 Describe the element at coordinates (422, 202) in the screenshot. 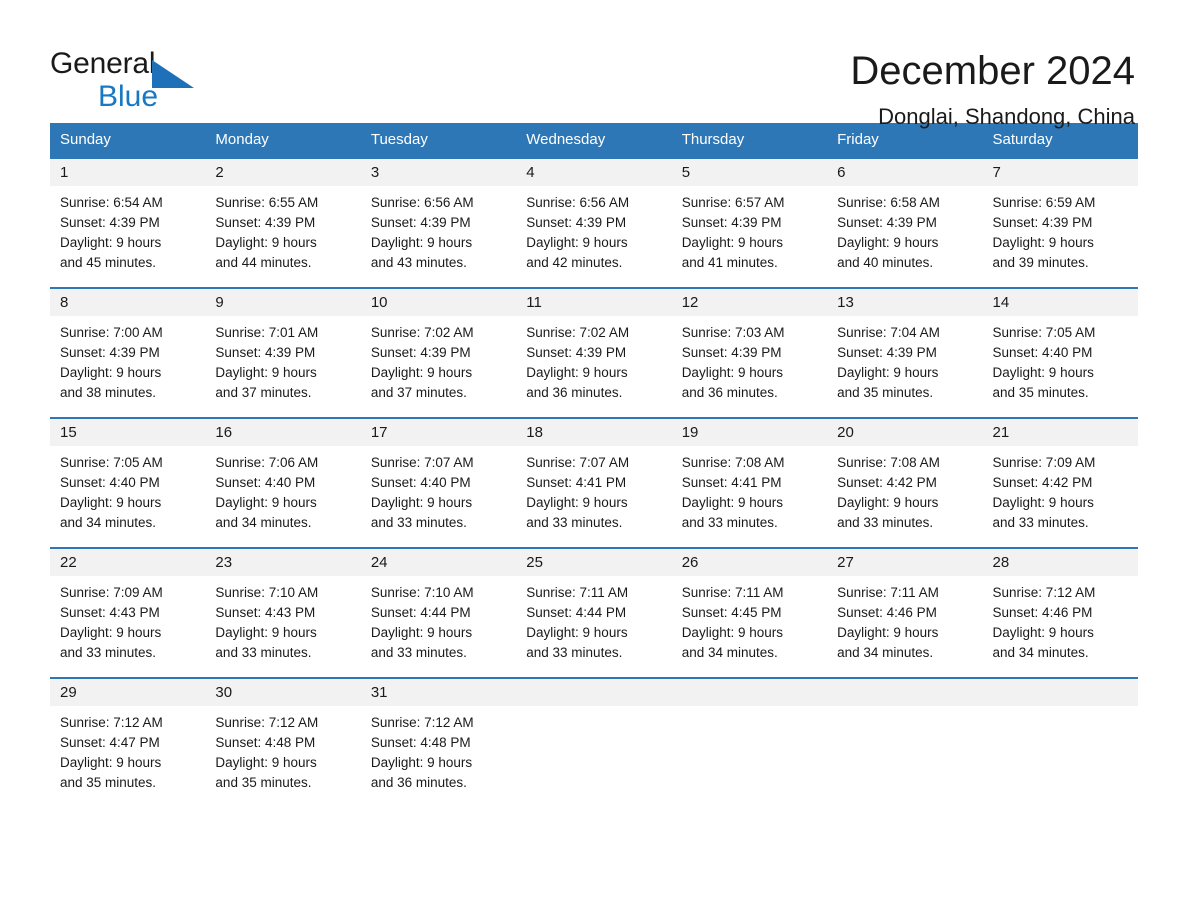

I see `sunrise-text: Sunrise: 6:56 AM` at that location.